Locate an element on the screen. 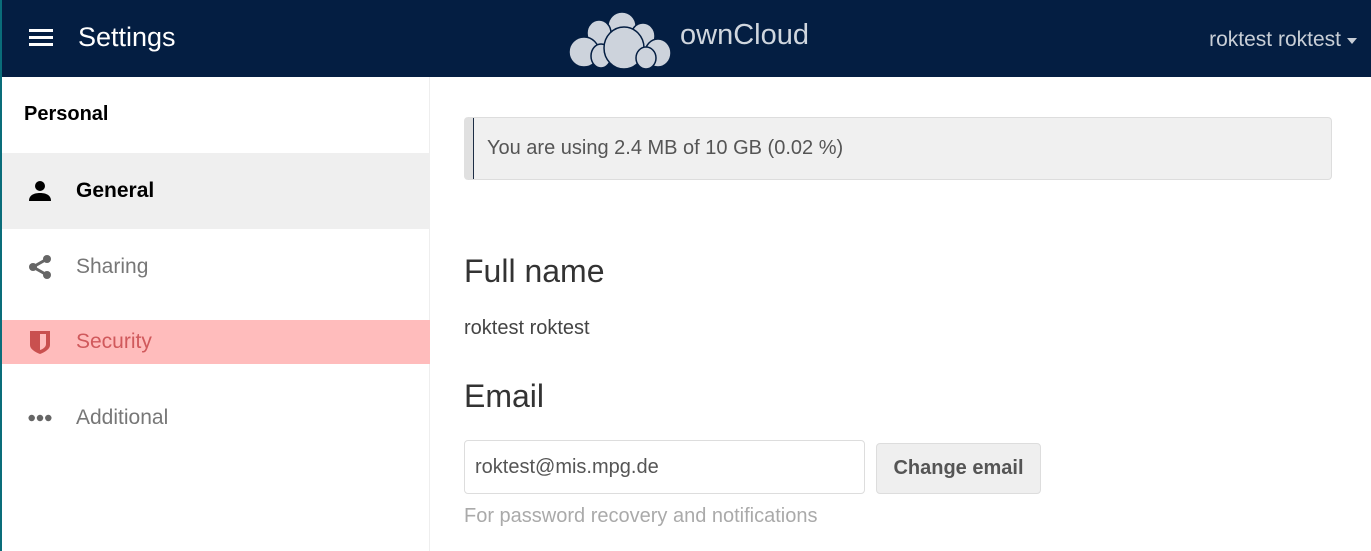 This screenshot has height=551, width=1371. sidebar-item-label: Security is located at coordinates (114, 341).